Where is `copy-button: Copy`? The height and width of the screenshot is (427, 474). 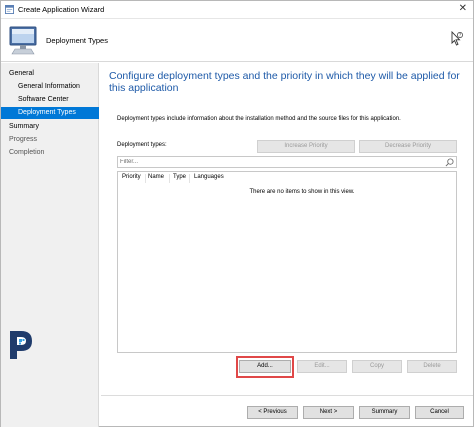
copy-button: Copy is located at coordinates (377, 366).